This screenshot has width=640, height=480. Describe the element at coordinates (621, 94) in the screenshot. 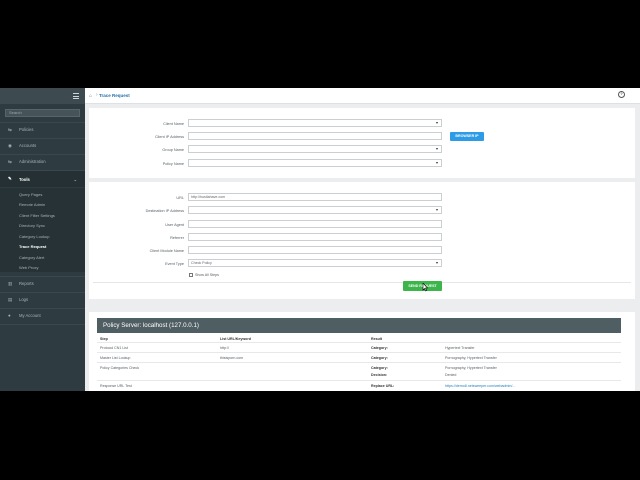

I see `help-icon: ?` at that location.